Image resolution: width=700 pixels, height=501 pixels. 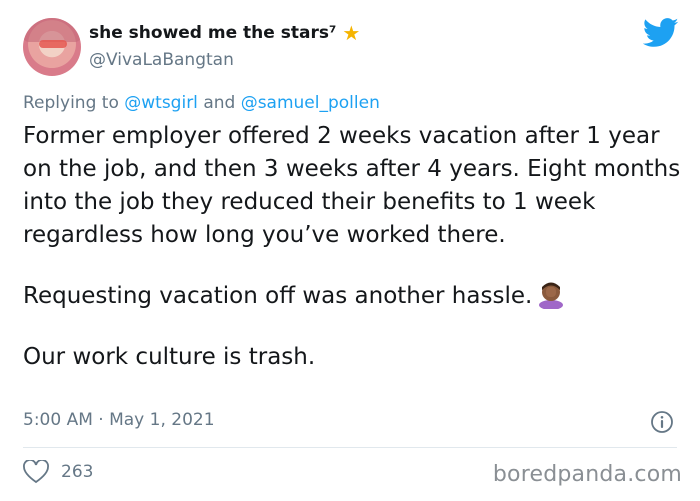 I want to click on divider, so click(x=350, y=447).